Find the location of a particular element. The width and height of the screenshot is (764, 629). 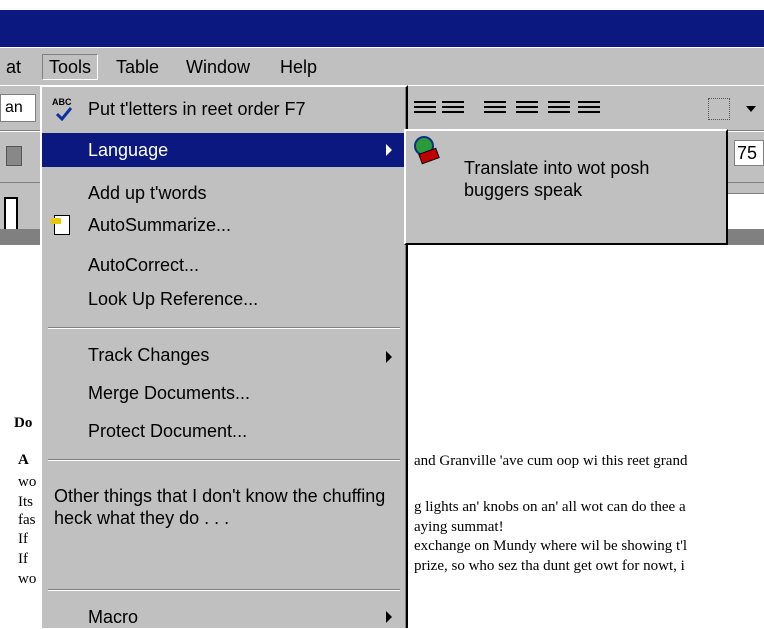

autosummarize-icon is located at coordinates (60, 225).